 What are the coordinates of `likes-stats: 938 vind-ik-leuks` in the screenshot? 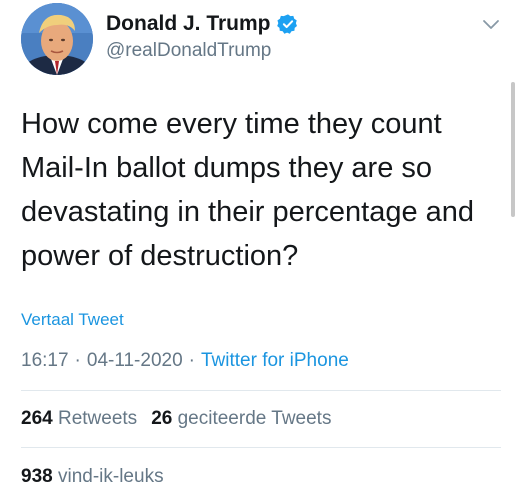 It's located at (92, 477).